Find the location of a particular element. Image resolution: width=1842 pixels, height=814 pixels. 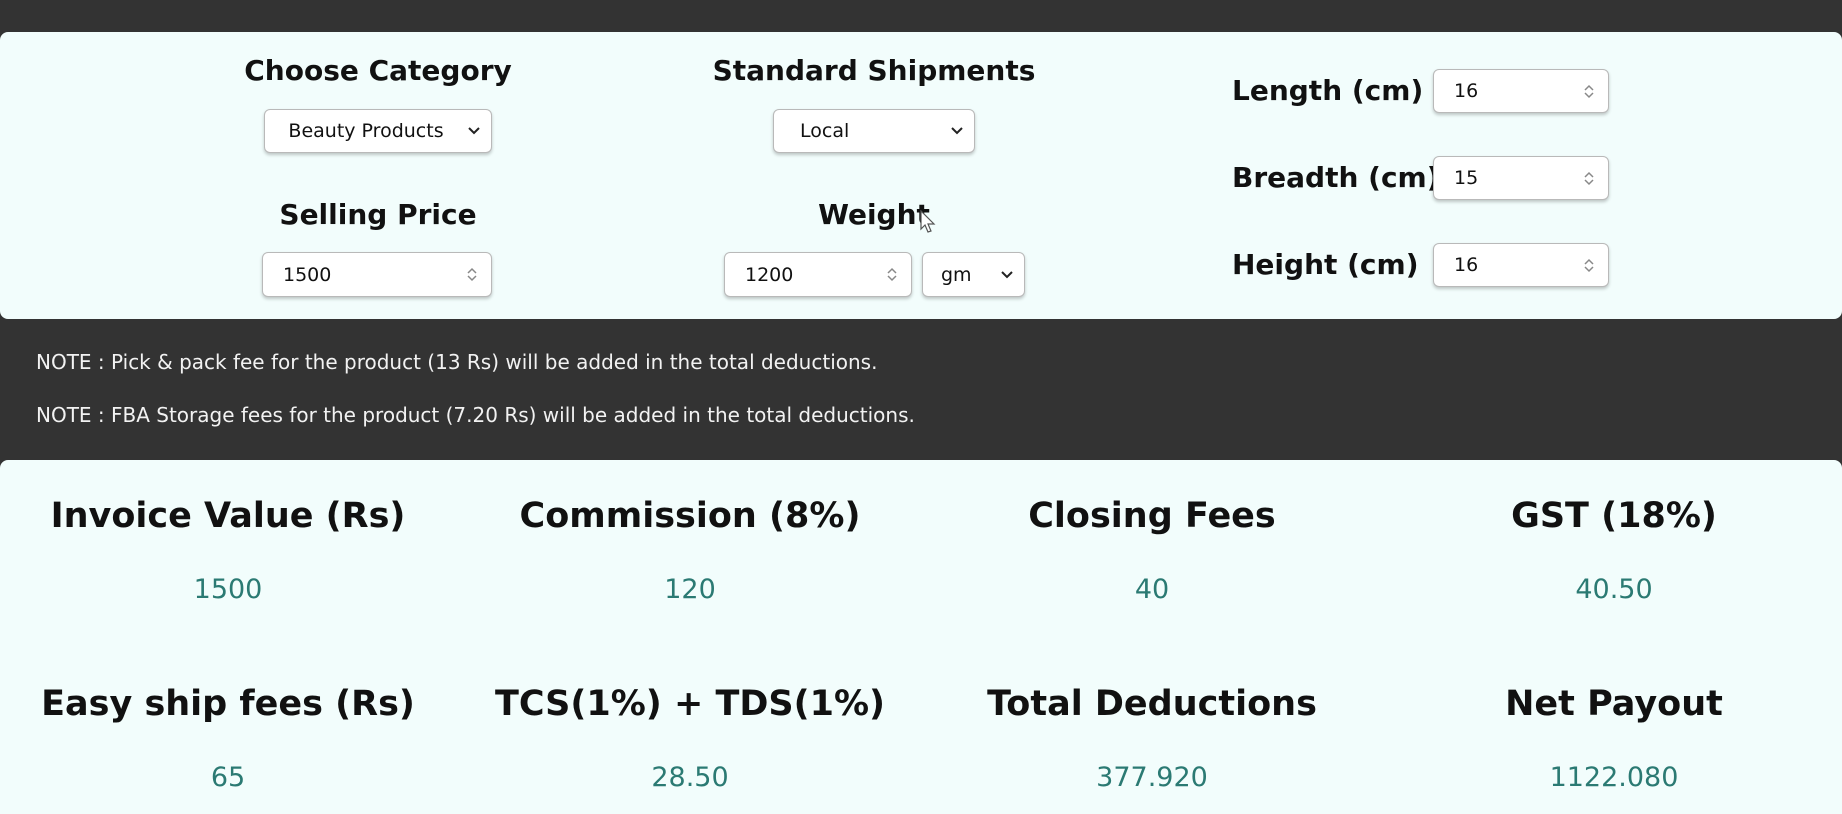

tcs-tds-label: TCS(1%) + TDS(1%) is located at coordinates (690, 704).